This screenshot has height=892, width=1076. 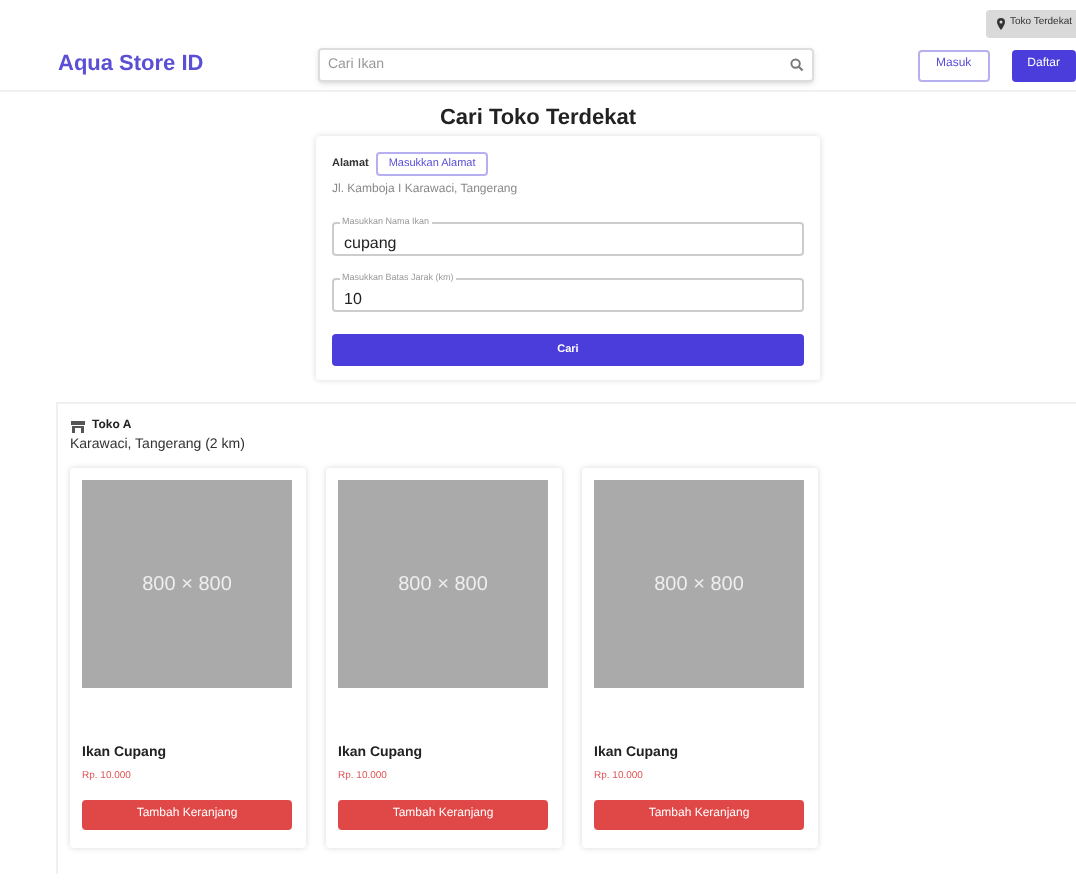 What do you see at coordinates (188, 65) in the screenshot?
I see `logo-text: Aqua Store ID` at bounding box center [188, 65].